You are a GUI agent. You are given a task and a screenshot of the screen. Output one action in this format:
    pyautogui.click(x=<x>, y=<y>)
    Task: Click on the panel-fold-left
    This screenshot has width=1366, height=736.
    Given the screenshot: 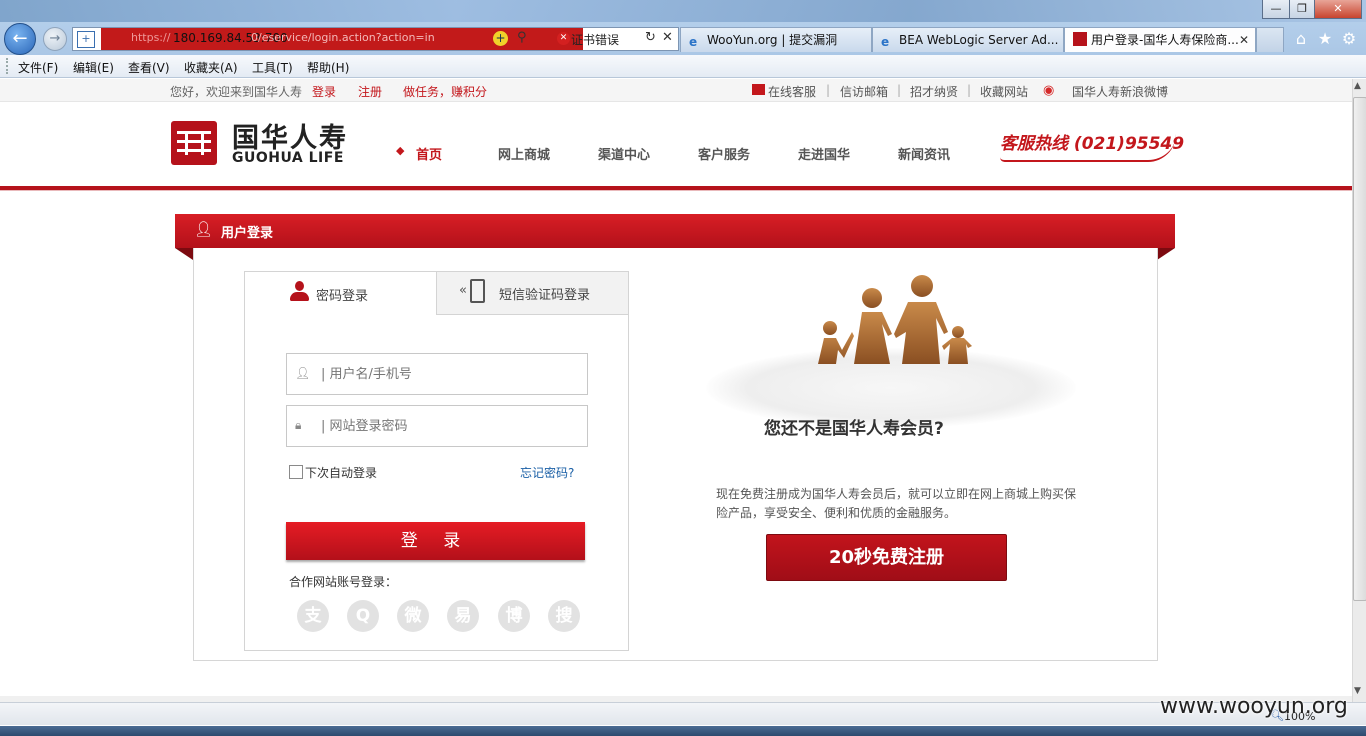 What is the action you would take?
    pyautogui.click(x=184, y=254)
    